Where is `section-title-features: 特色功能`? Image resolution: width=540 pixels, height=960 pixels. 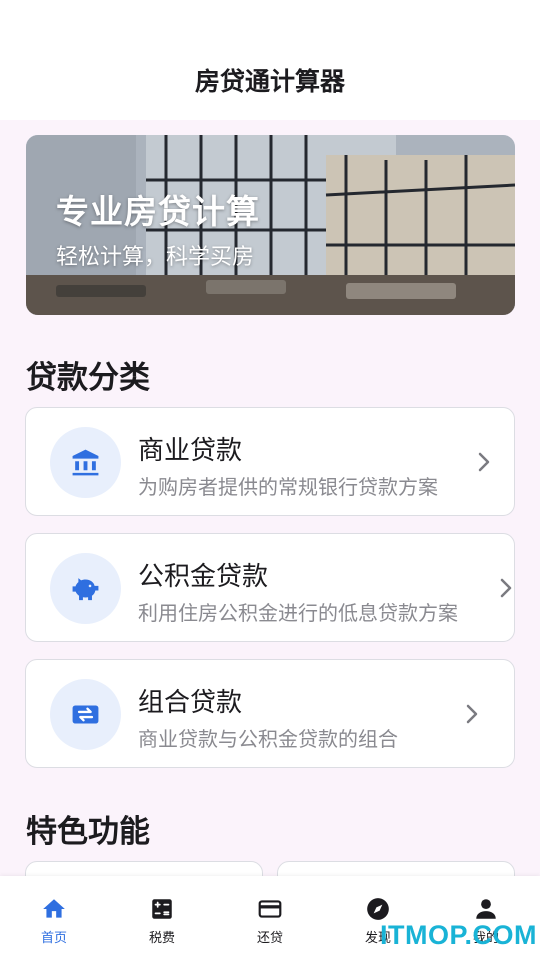
section-title-features: 特色功能 is located at coordinates (88, 832).